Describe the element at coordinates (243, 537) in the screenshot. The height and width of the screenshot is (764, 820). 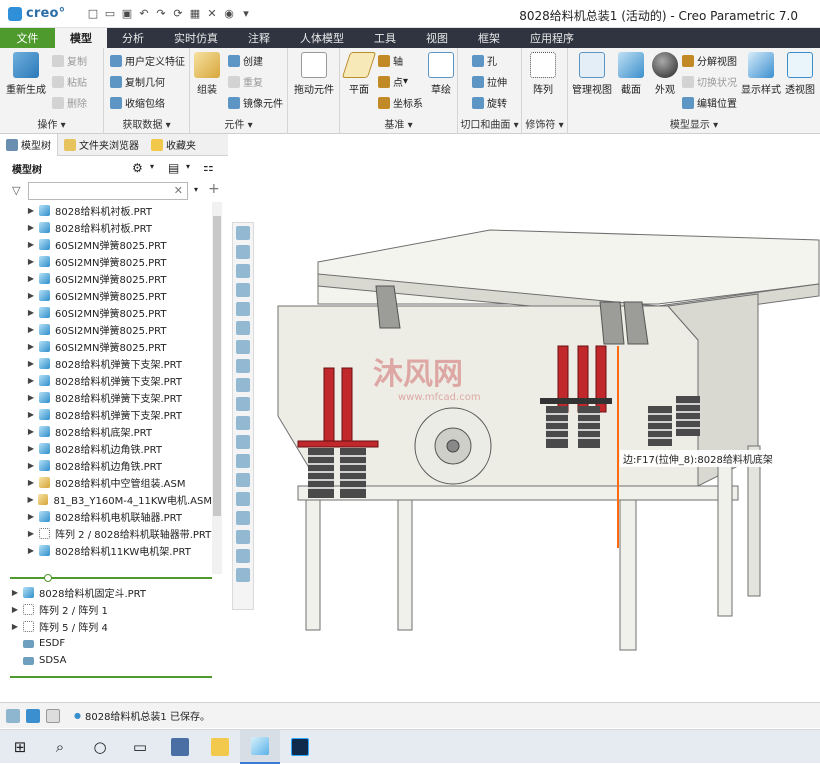
I see `tolerance-icon` at that location.